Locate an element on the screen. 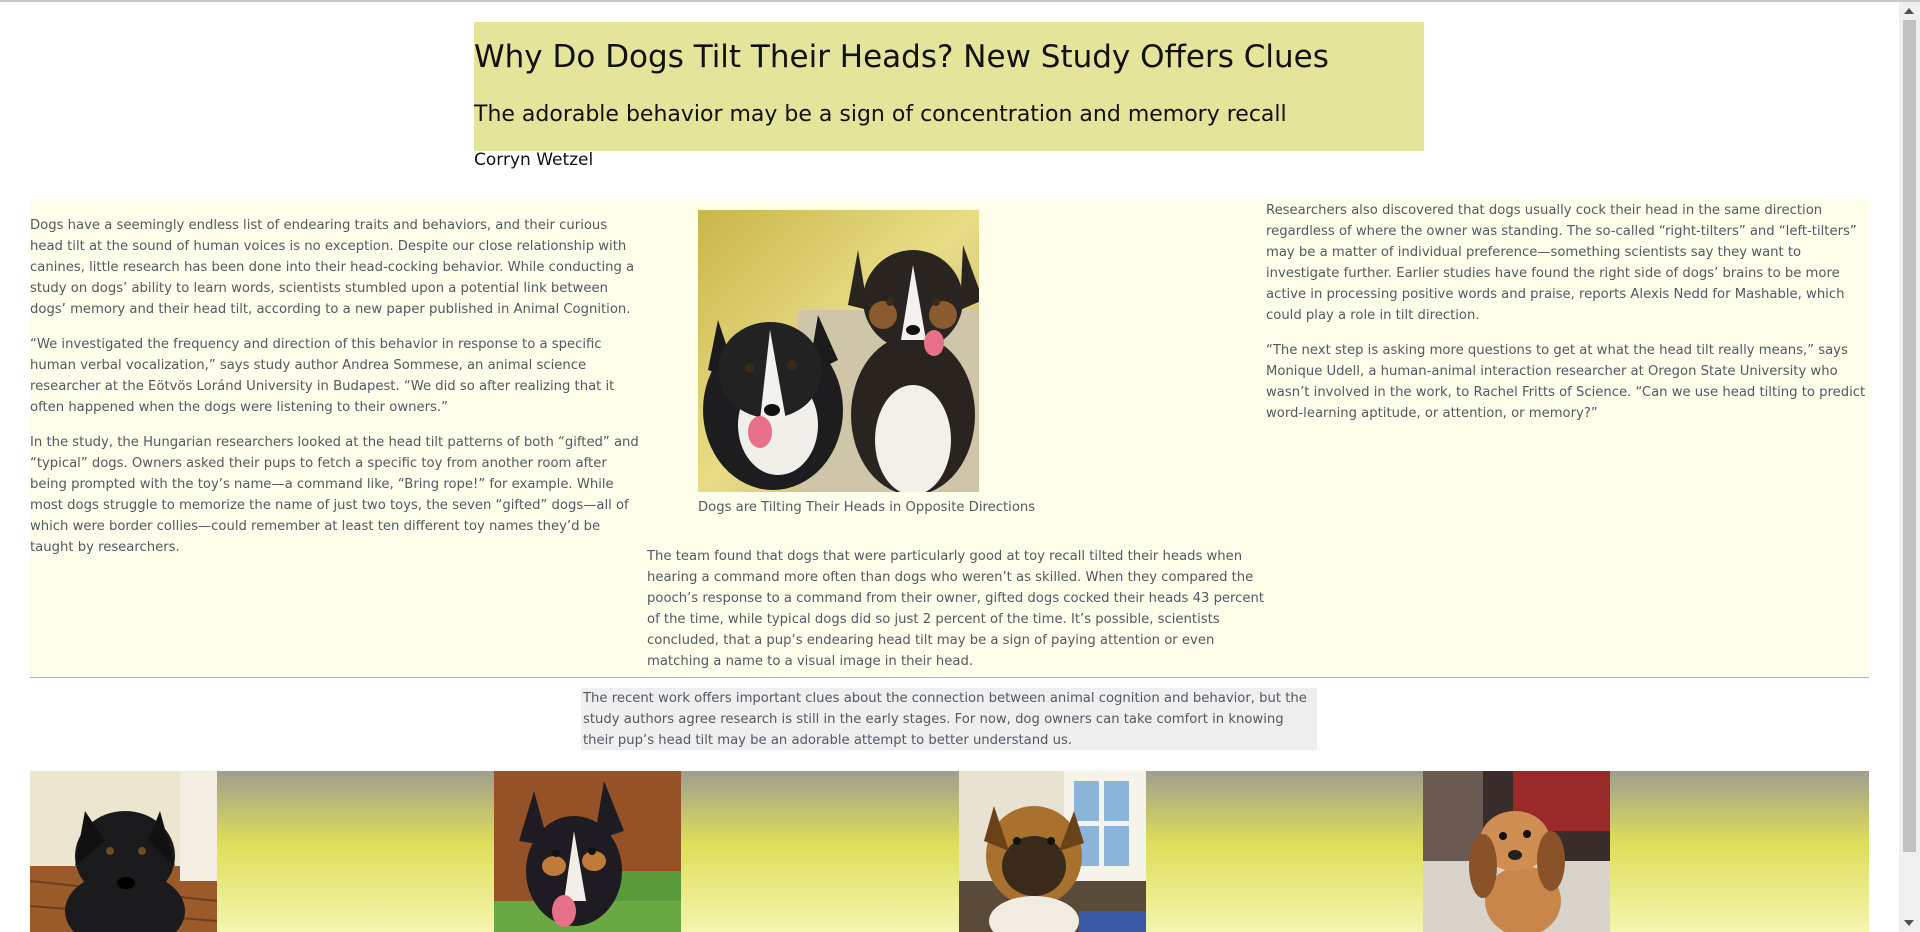  dogs-figure-image is located at coordinates (838, 351).